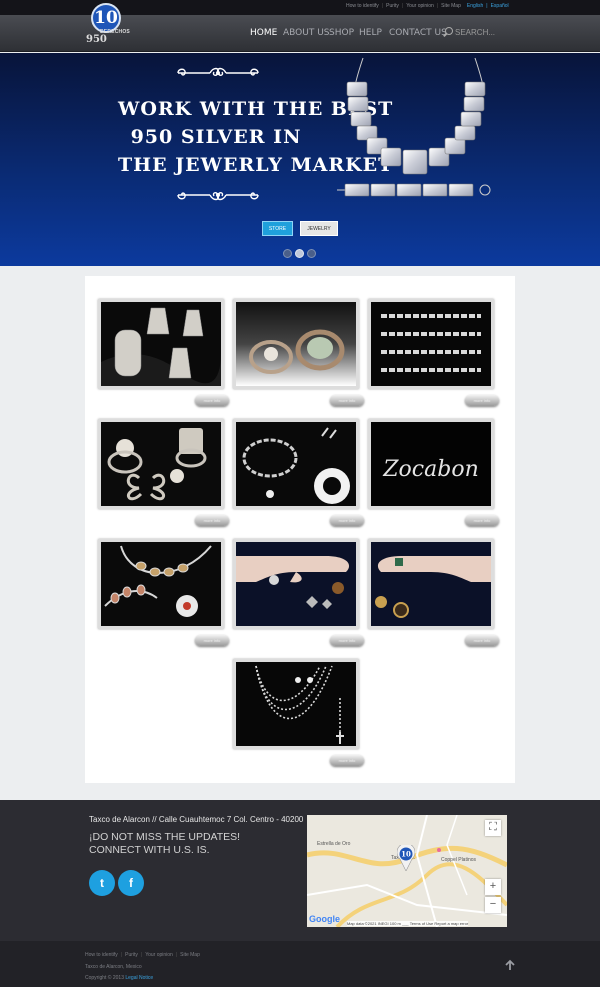 The width and height of the screenshot is (600, 987). Describe the element at coordinates (101, 955) in the screenshot. I see `bottom-link-identify: How to identify` at that location.